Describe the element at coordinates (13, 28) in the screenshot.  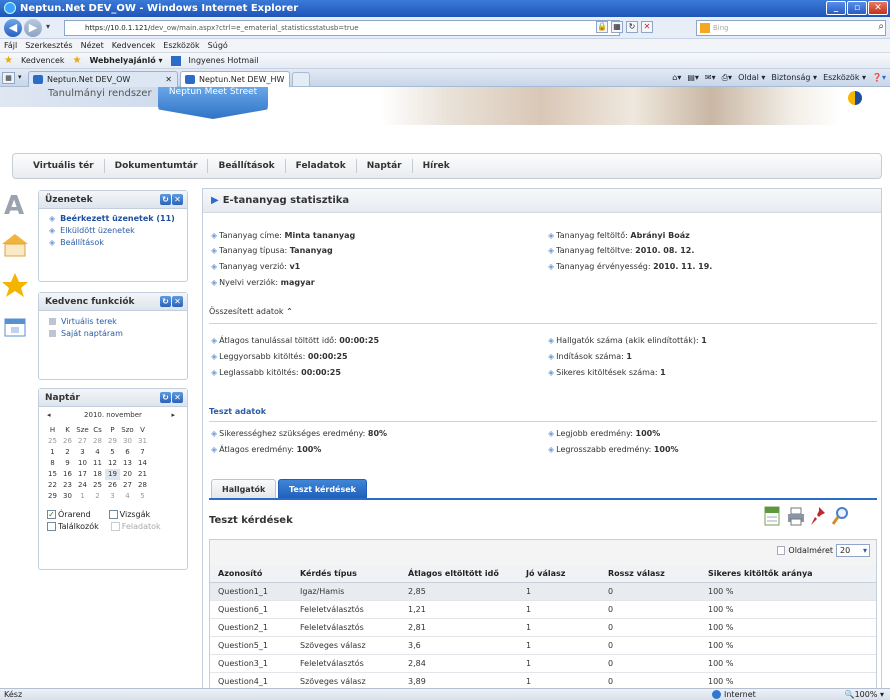
I see `back-button: ◀` at that location.